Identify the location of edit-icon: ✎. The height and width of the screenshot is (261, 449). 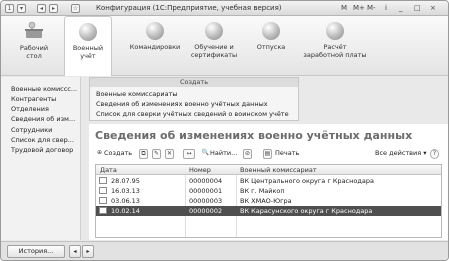
(156, 154).